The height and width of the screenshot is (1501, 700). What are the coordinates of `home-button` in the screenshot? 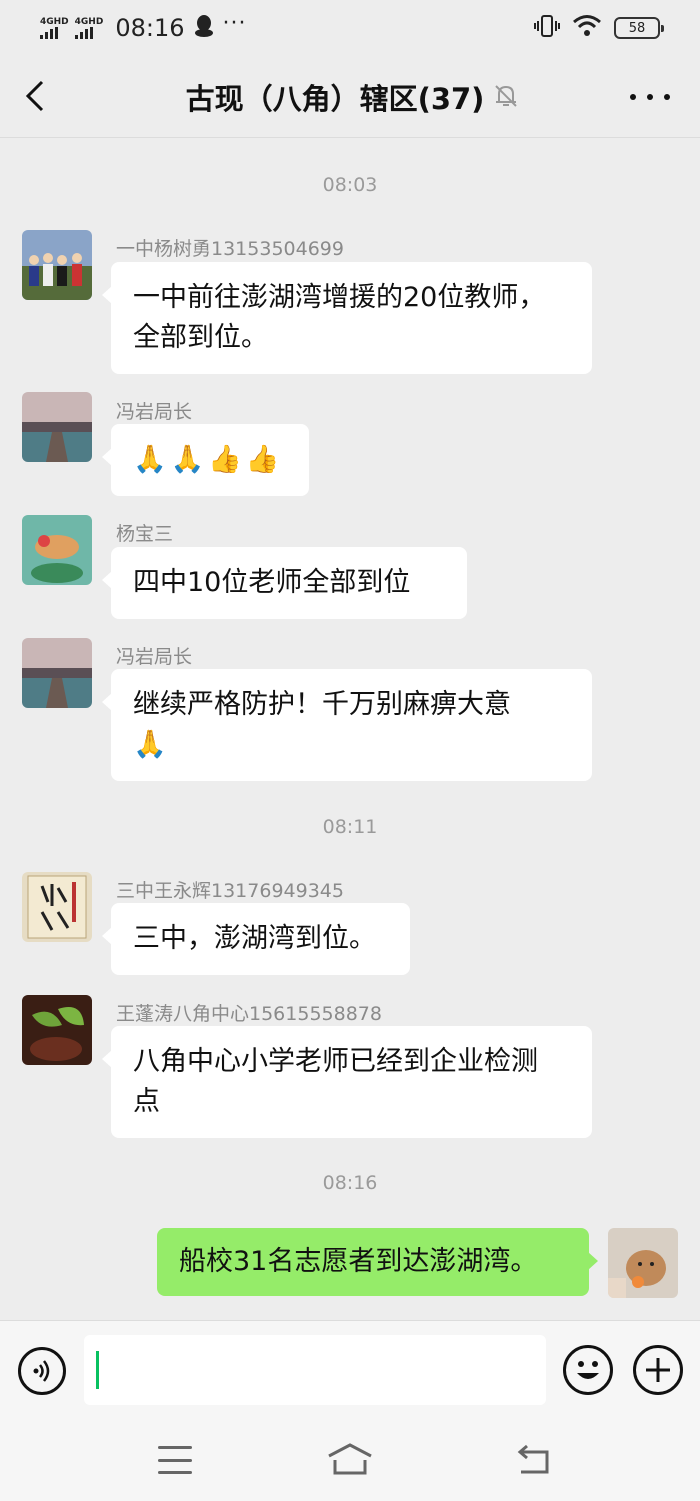 It's located at (350, 1461).